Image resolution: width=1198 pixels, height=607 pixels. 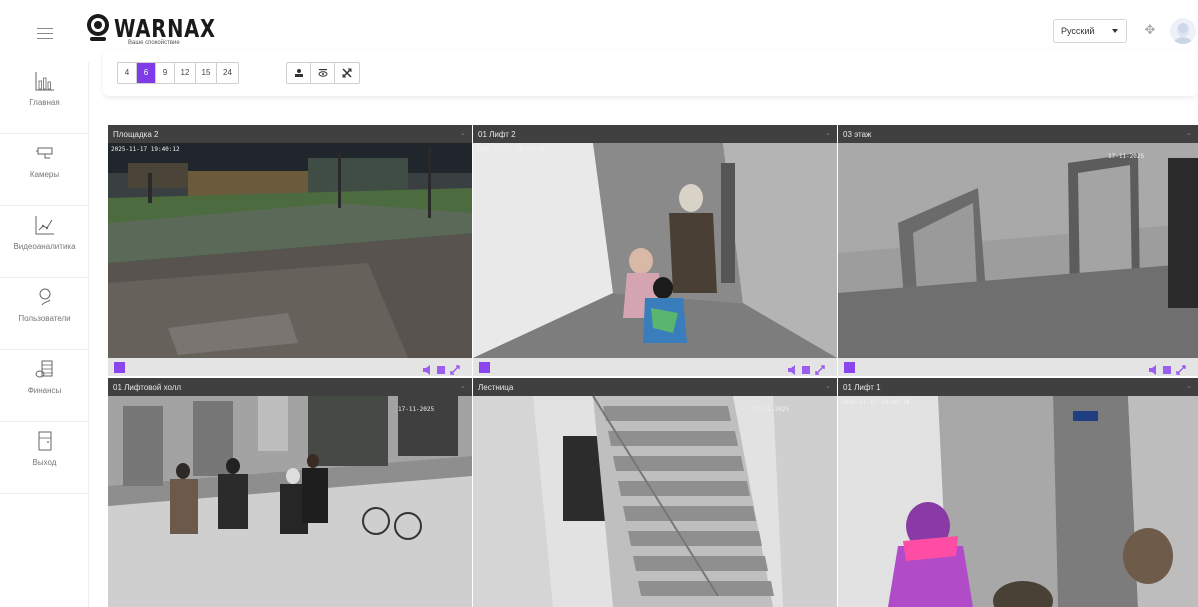 What do you see at coordinates (165, 73) in the screenshot?
I see `grid-9-button: 9` at bounding box center [165, 73].